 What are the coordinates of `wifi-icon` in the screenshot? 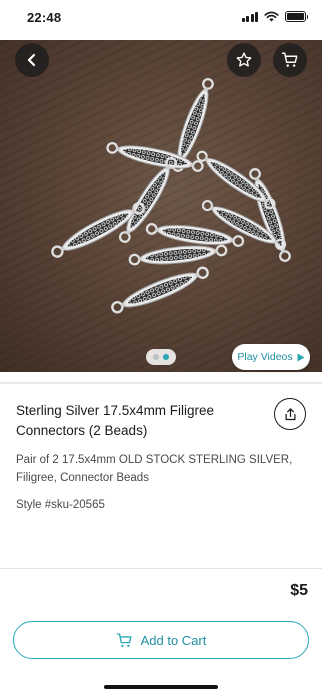 It's located at (271, 16).